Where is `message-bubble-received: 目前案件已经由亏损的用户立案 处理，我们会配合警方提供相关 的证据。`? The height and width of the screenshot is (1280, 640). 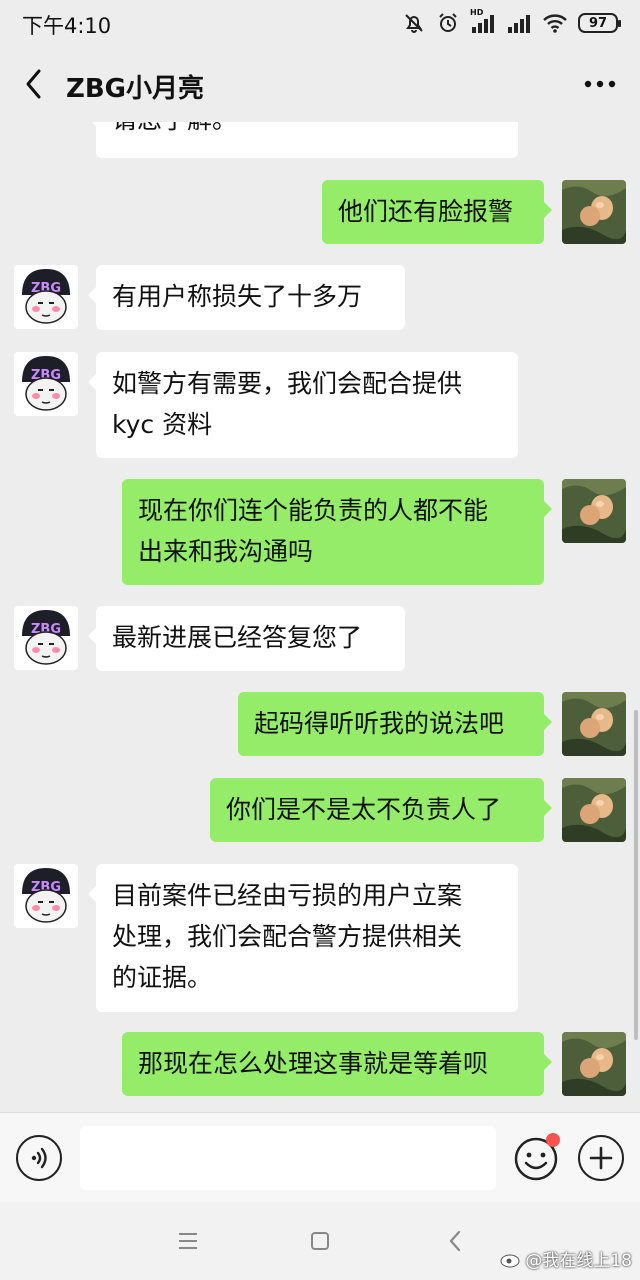 message-bubble-received: 目前案件已经由亏损的用户立案 处理，我们会配合警方提供相关 的证据。 is located at coordinates (303, 938).